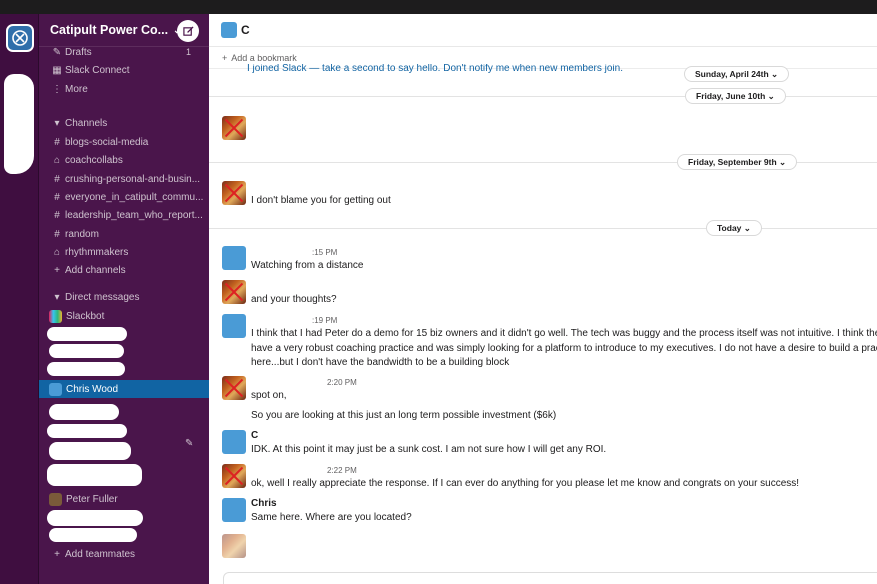 The width and height of the screenshot is (877, 584). I want to click on sidebar-channel: ⌂ rhythmmakers, so click(124, 252).